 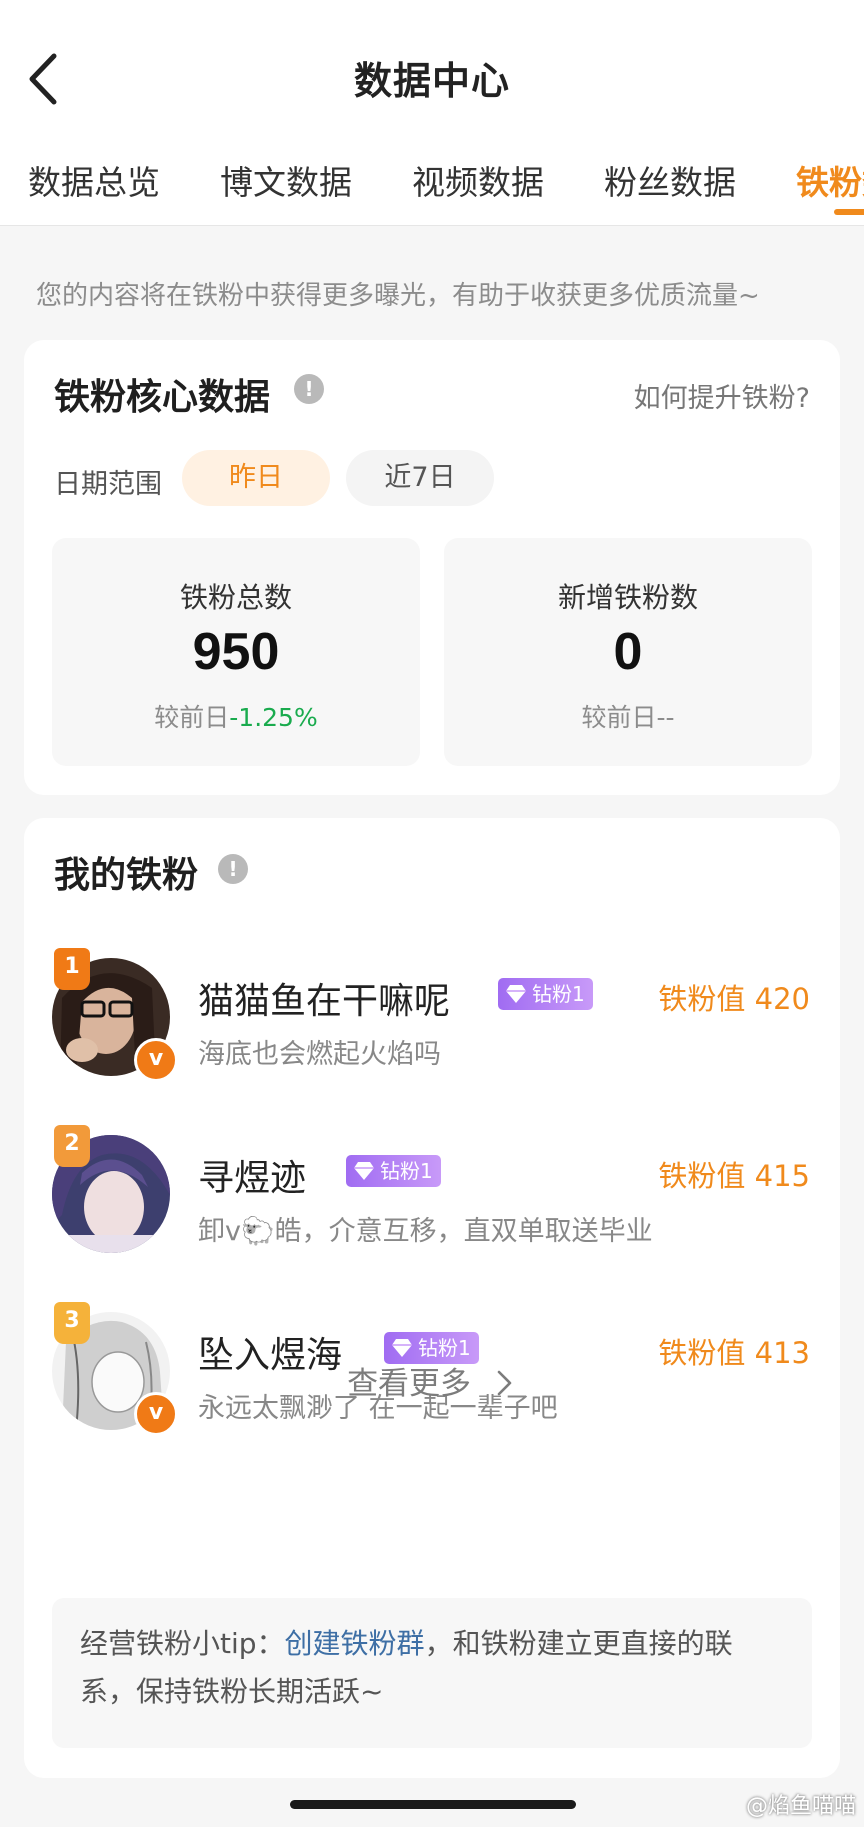 What do you see at coordinates (182, 1643) in the screenshot?
I see `tip-prefix: 经营铁粉小tip：` at bounding box center [182, 1643].